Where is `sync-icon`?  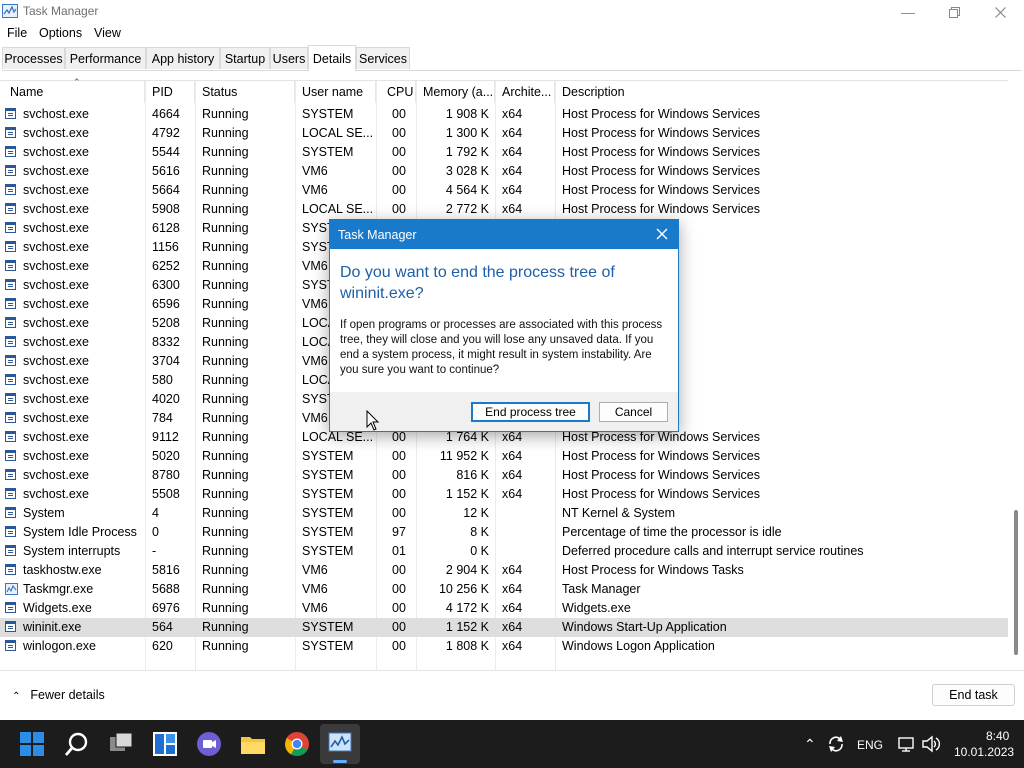 sync-icon is located at coordinates (836, 744).